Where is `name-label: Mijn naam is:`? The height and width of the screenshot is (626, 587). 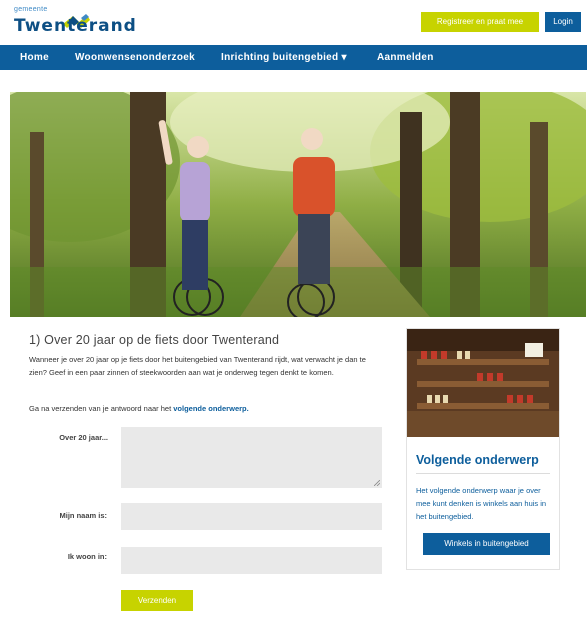 name-label: Mijn naam is: is located at coordinates (83, 515).